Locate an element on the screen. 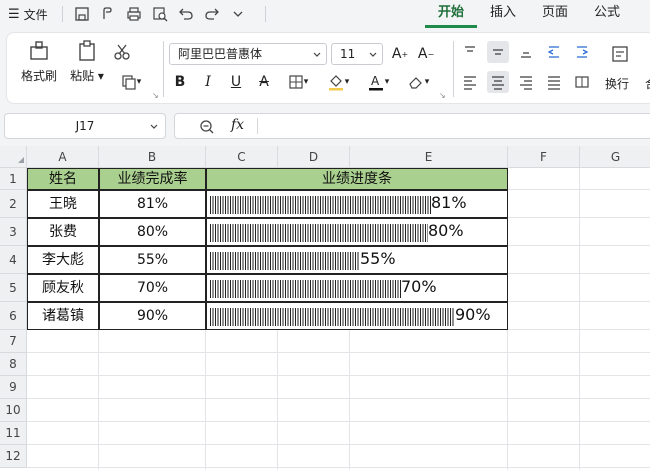 The height and width of the screenshot is (470, 650). file-menu: ☰ 文件 is located at coordinates (28, 14).